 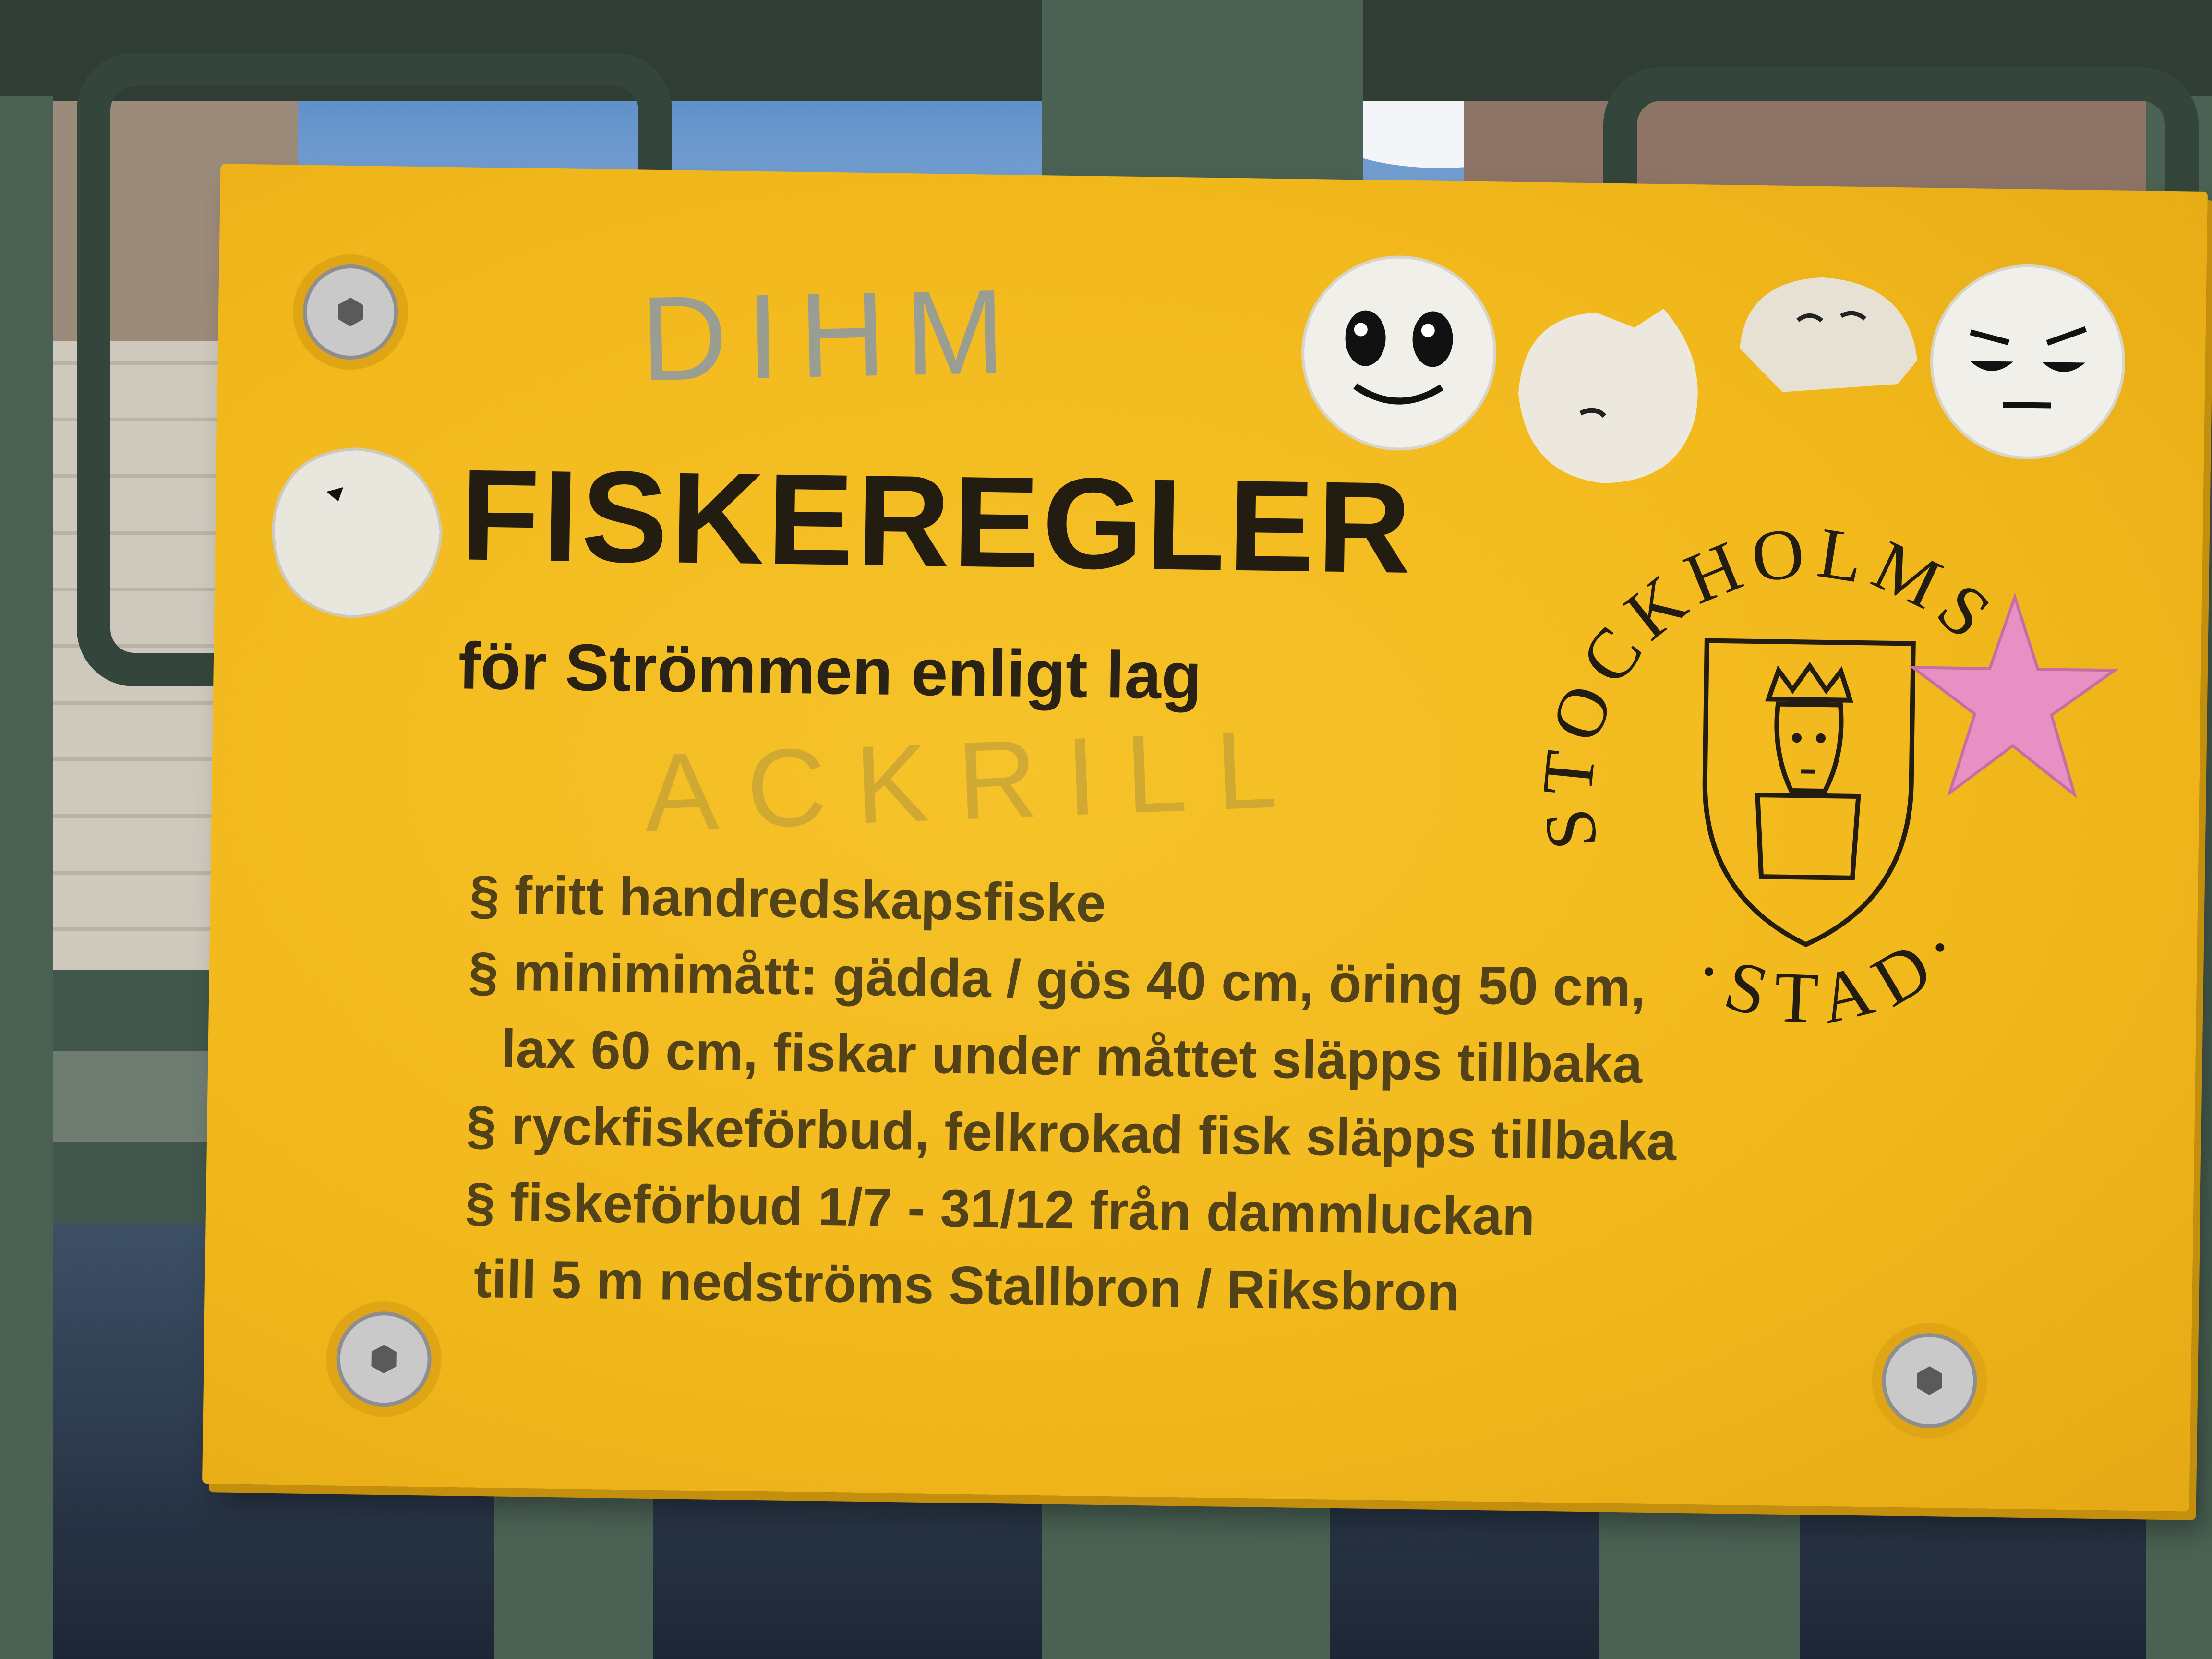 I want to click on seal-text-bottom: ·STAD·, so click(x=1833, y=969).